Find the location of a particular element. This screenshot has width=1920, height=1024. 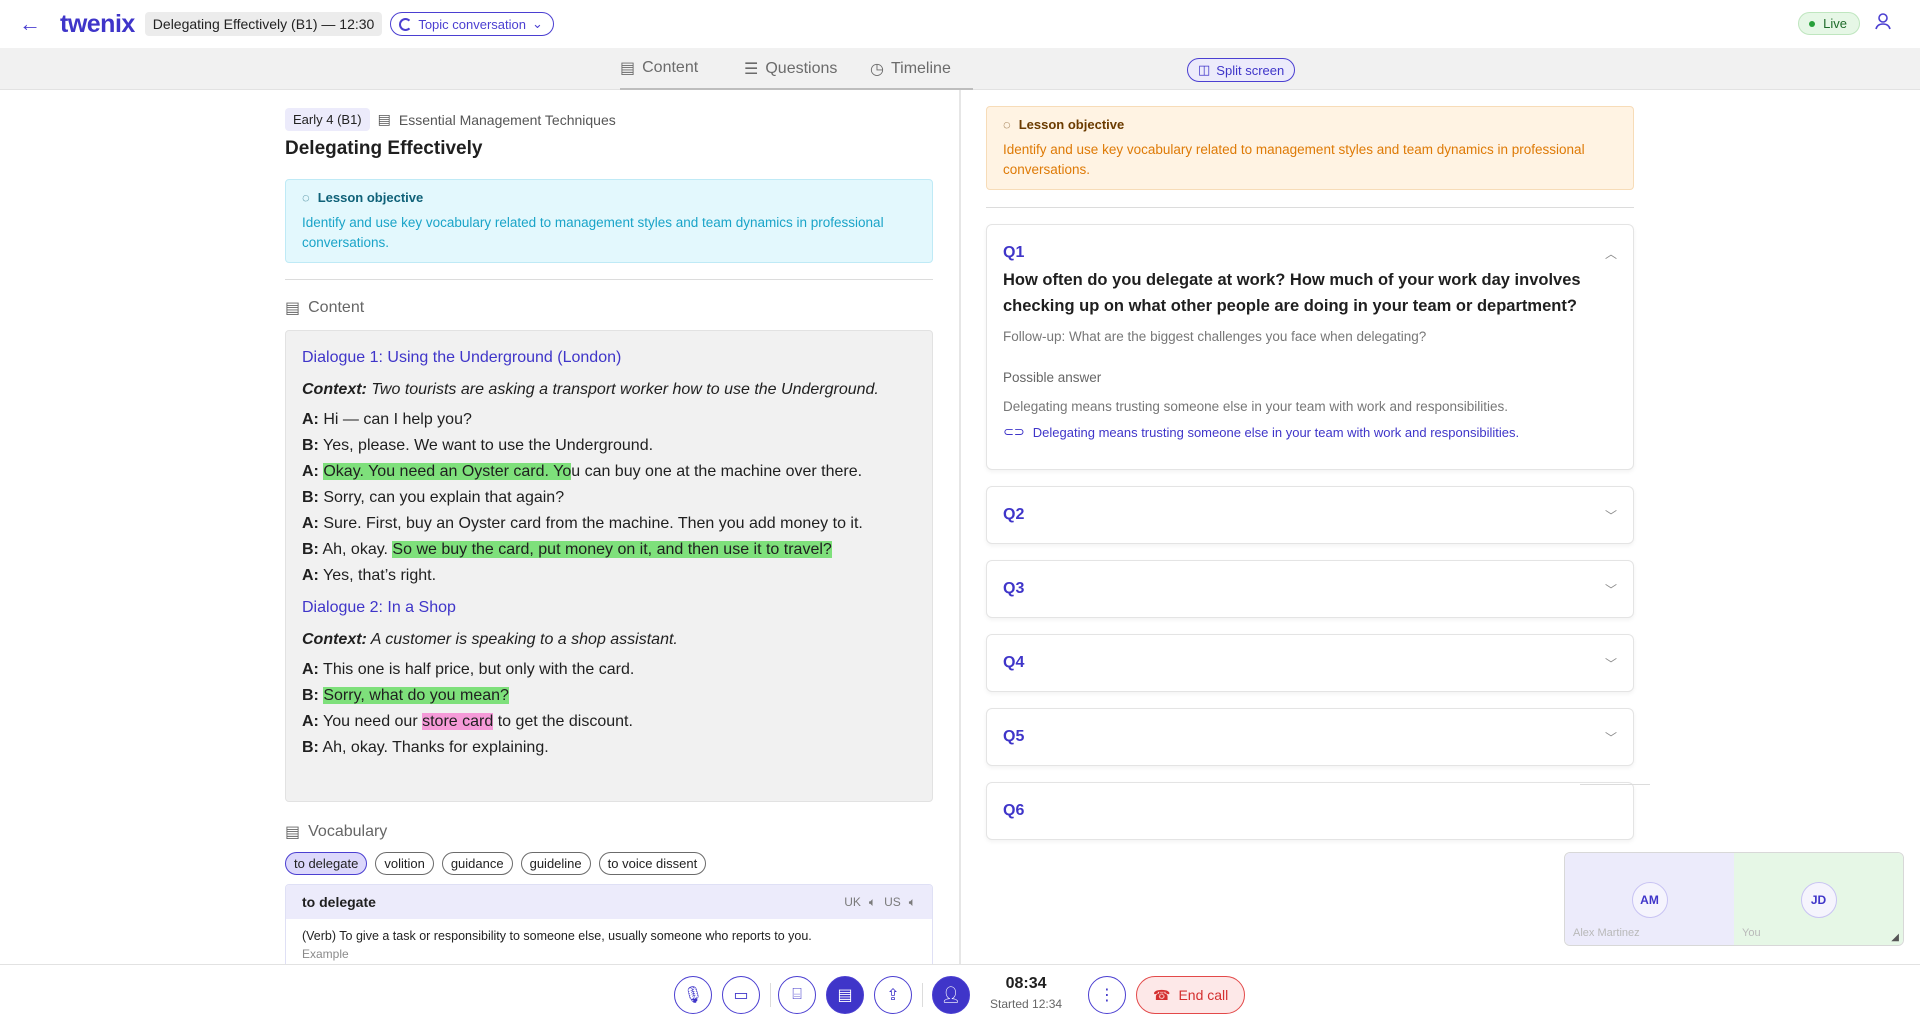

user-profile-icon is located at coordinates (1883, 23).